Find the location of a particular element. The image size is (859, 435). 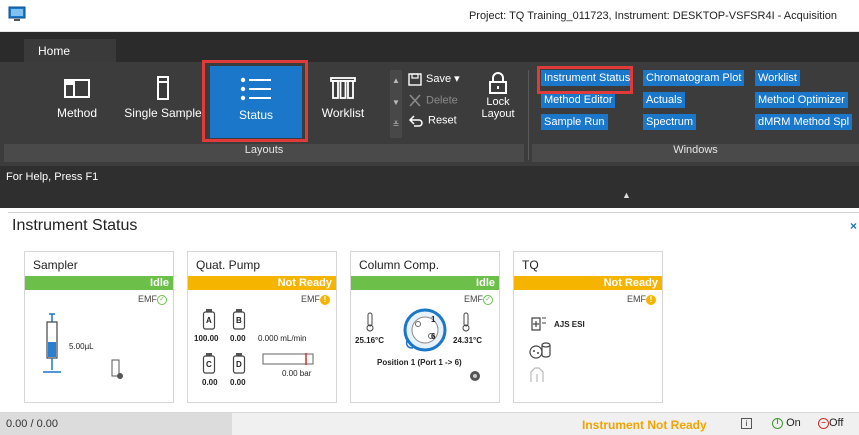

lock-label-line2: Layout is located at coordinates (498, 114).